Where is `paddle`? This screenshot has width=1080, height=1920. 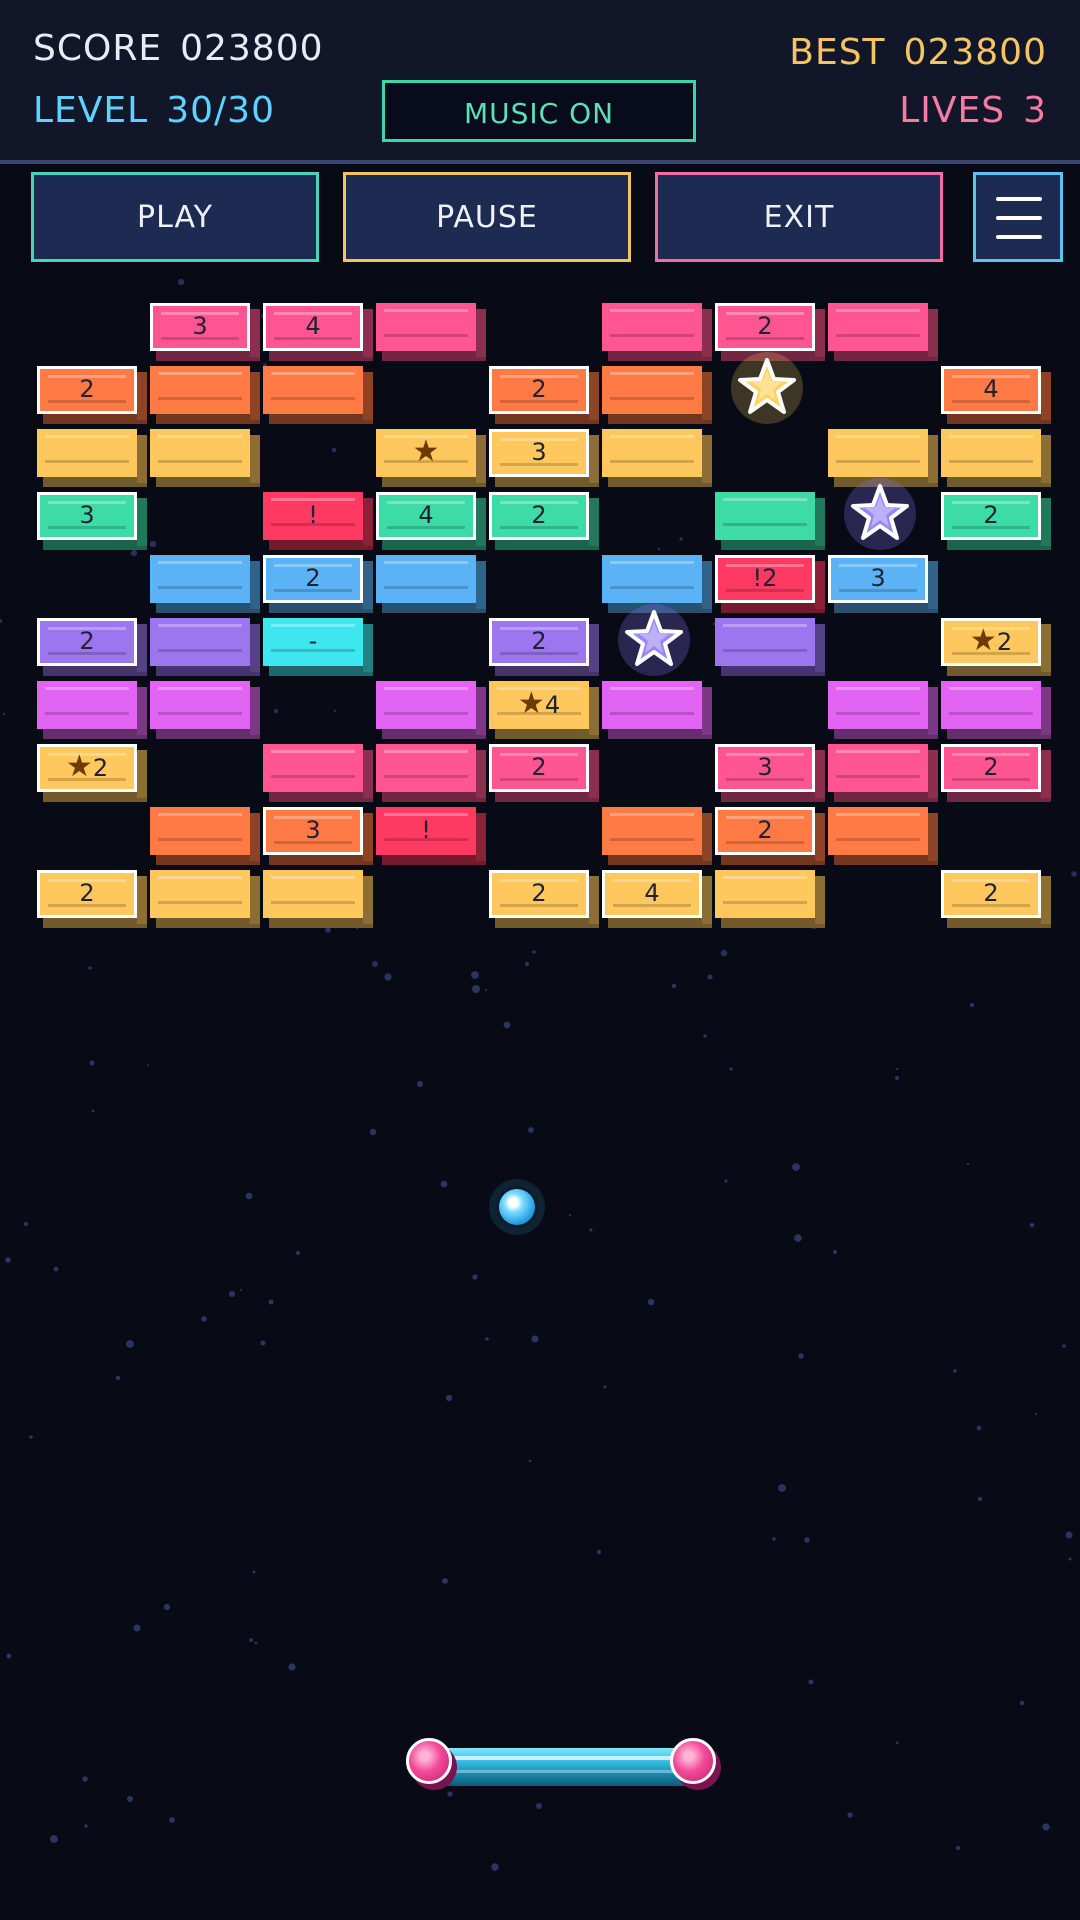 paddle is located at coordinates (565, 1769).